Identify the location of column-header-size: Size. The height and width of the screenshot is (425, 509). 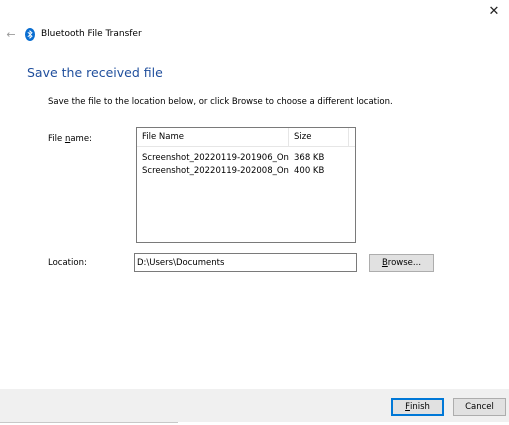
(319, 137).